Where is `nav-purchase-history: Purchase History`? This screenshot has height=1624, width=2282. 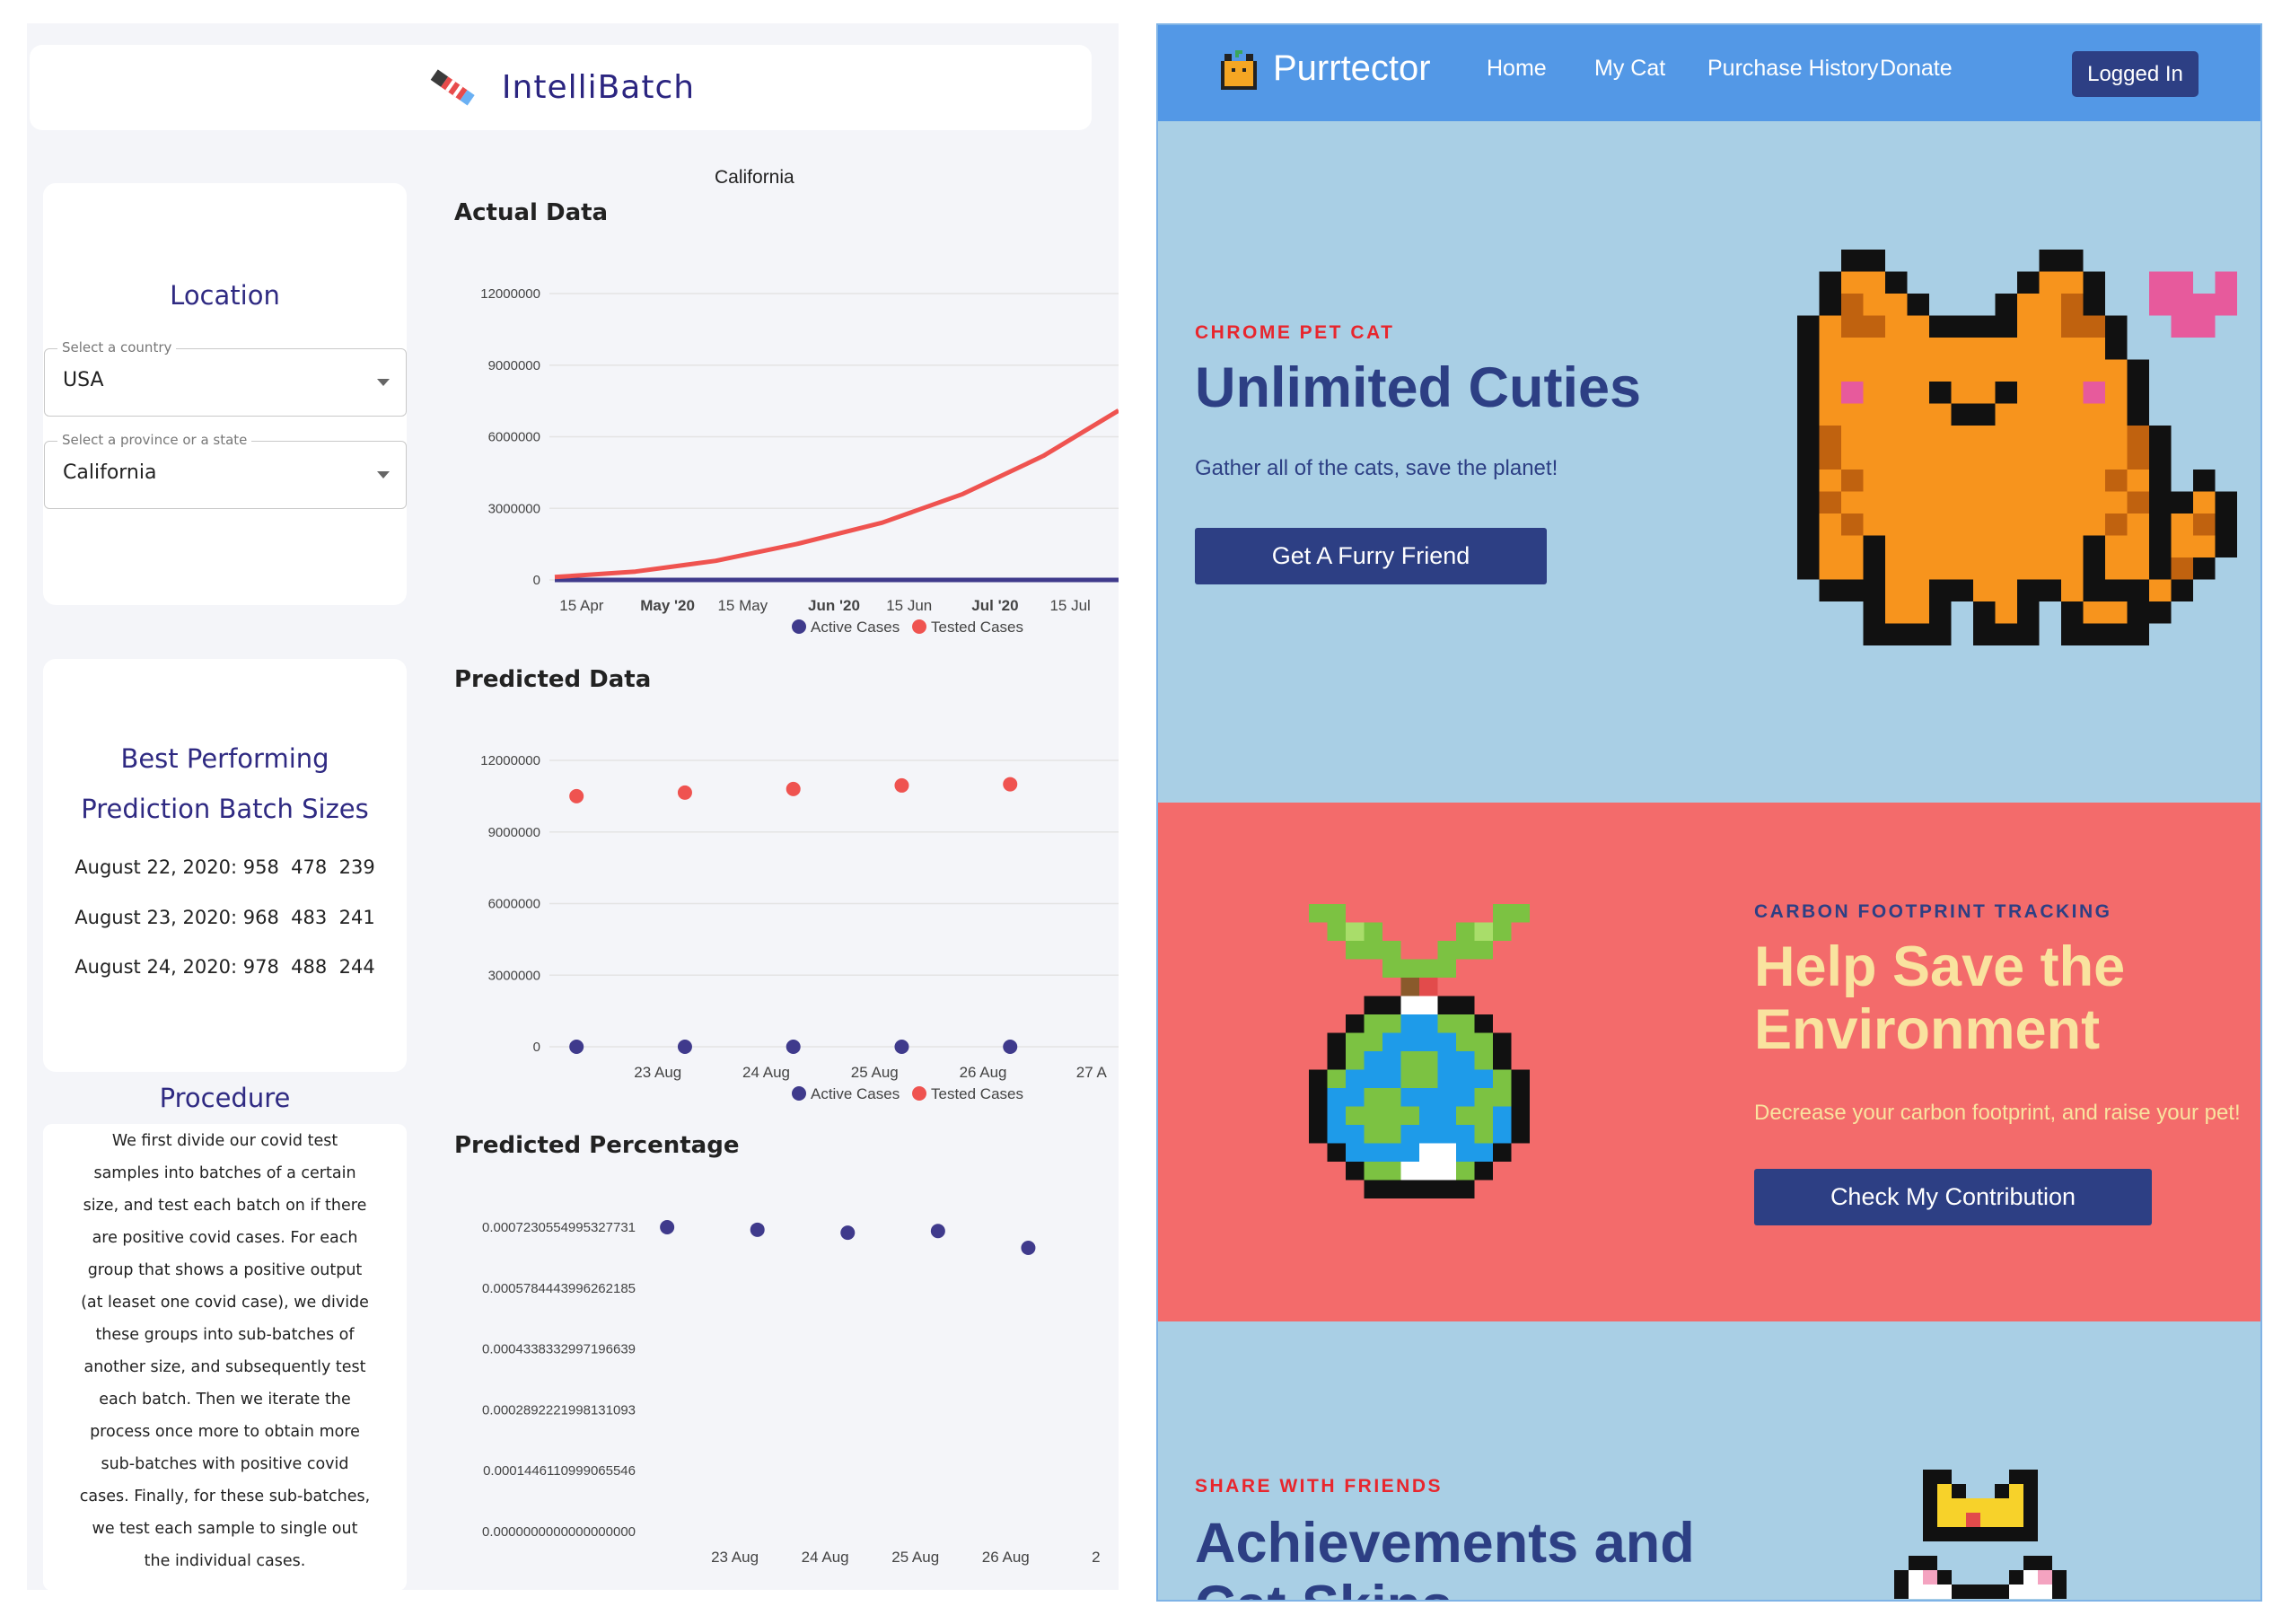
nav-purchase-history: Purchase History is located at coordinates (1792, 69).